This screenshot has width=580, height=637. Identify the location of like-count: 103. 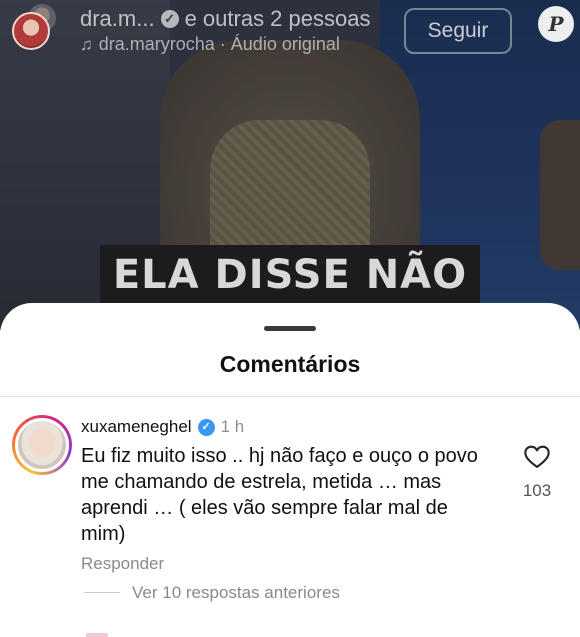
(537, 490).